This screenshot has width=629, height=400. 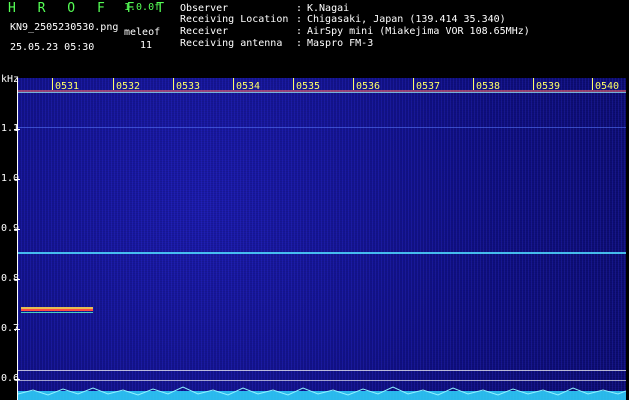 What do you see at coordinates (146, 45) in the screenshot?
I see `meleof-value: 11` at bounding box center [146, 45].